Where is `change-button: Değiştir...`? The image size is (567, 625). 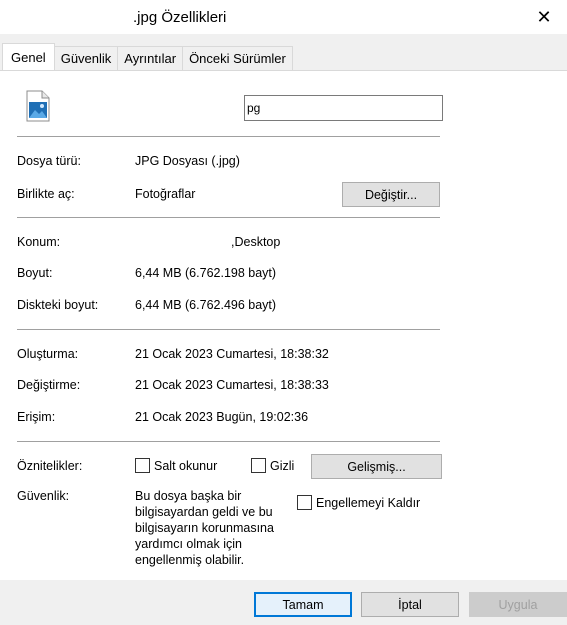 change-button: Değiştir... is located at coordinates (391, 194).